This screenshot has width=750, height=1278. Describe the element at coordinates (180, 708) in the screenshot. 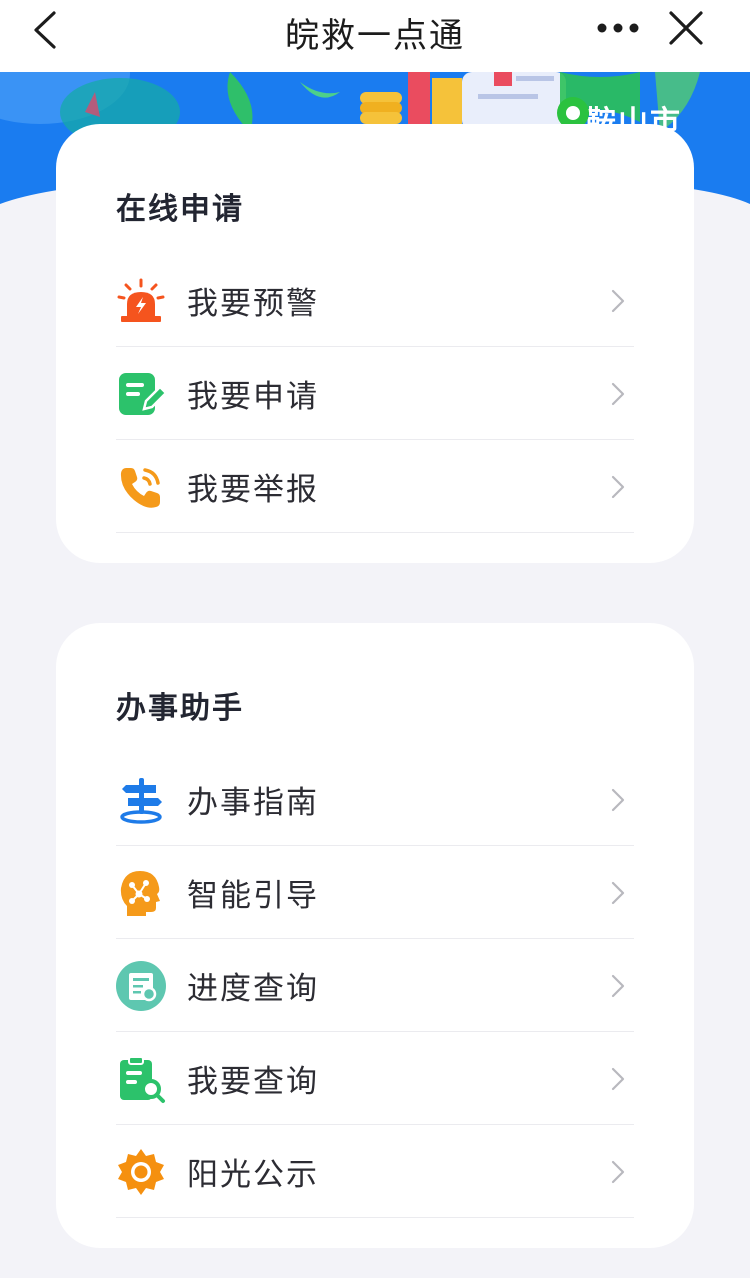

I see `section-title: 办事助手` at that location.